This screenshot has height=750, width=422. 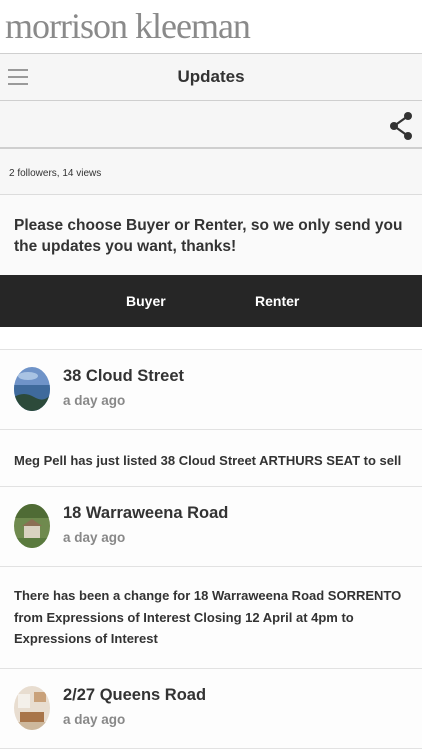 What do you see at coordinates (211, 301) in the screenshot?
I see `choice-bar: Buyer Renter` at bounding box center [211, 301].